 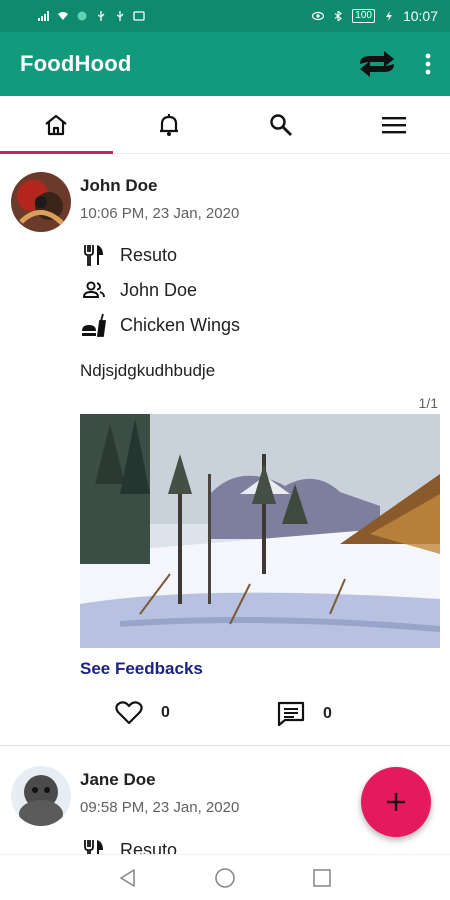 I want to click on tab-bar, so click(x=225, y=125).